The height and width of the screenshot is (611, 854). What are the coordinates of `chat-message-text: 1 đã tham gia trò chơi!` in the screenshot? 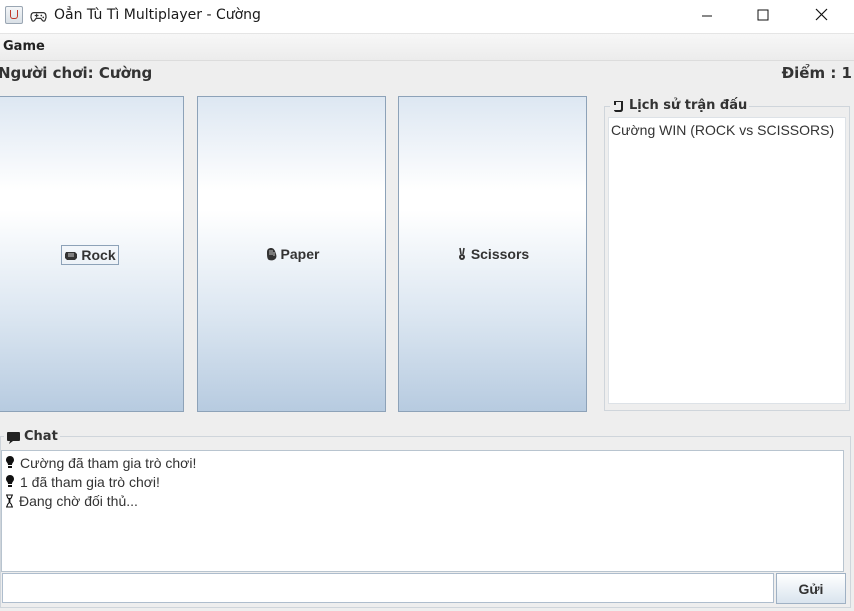 It's located at (90, 481).